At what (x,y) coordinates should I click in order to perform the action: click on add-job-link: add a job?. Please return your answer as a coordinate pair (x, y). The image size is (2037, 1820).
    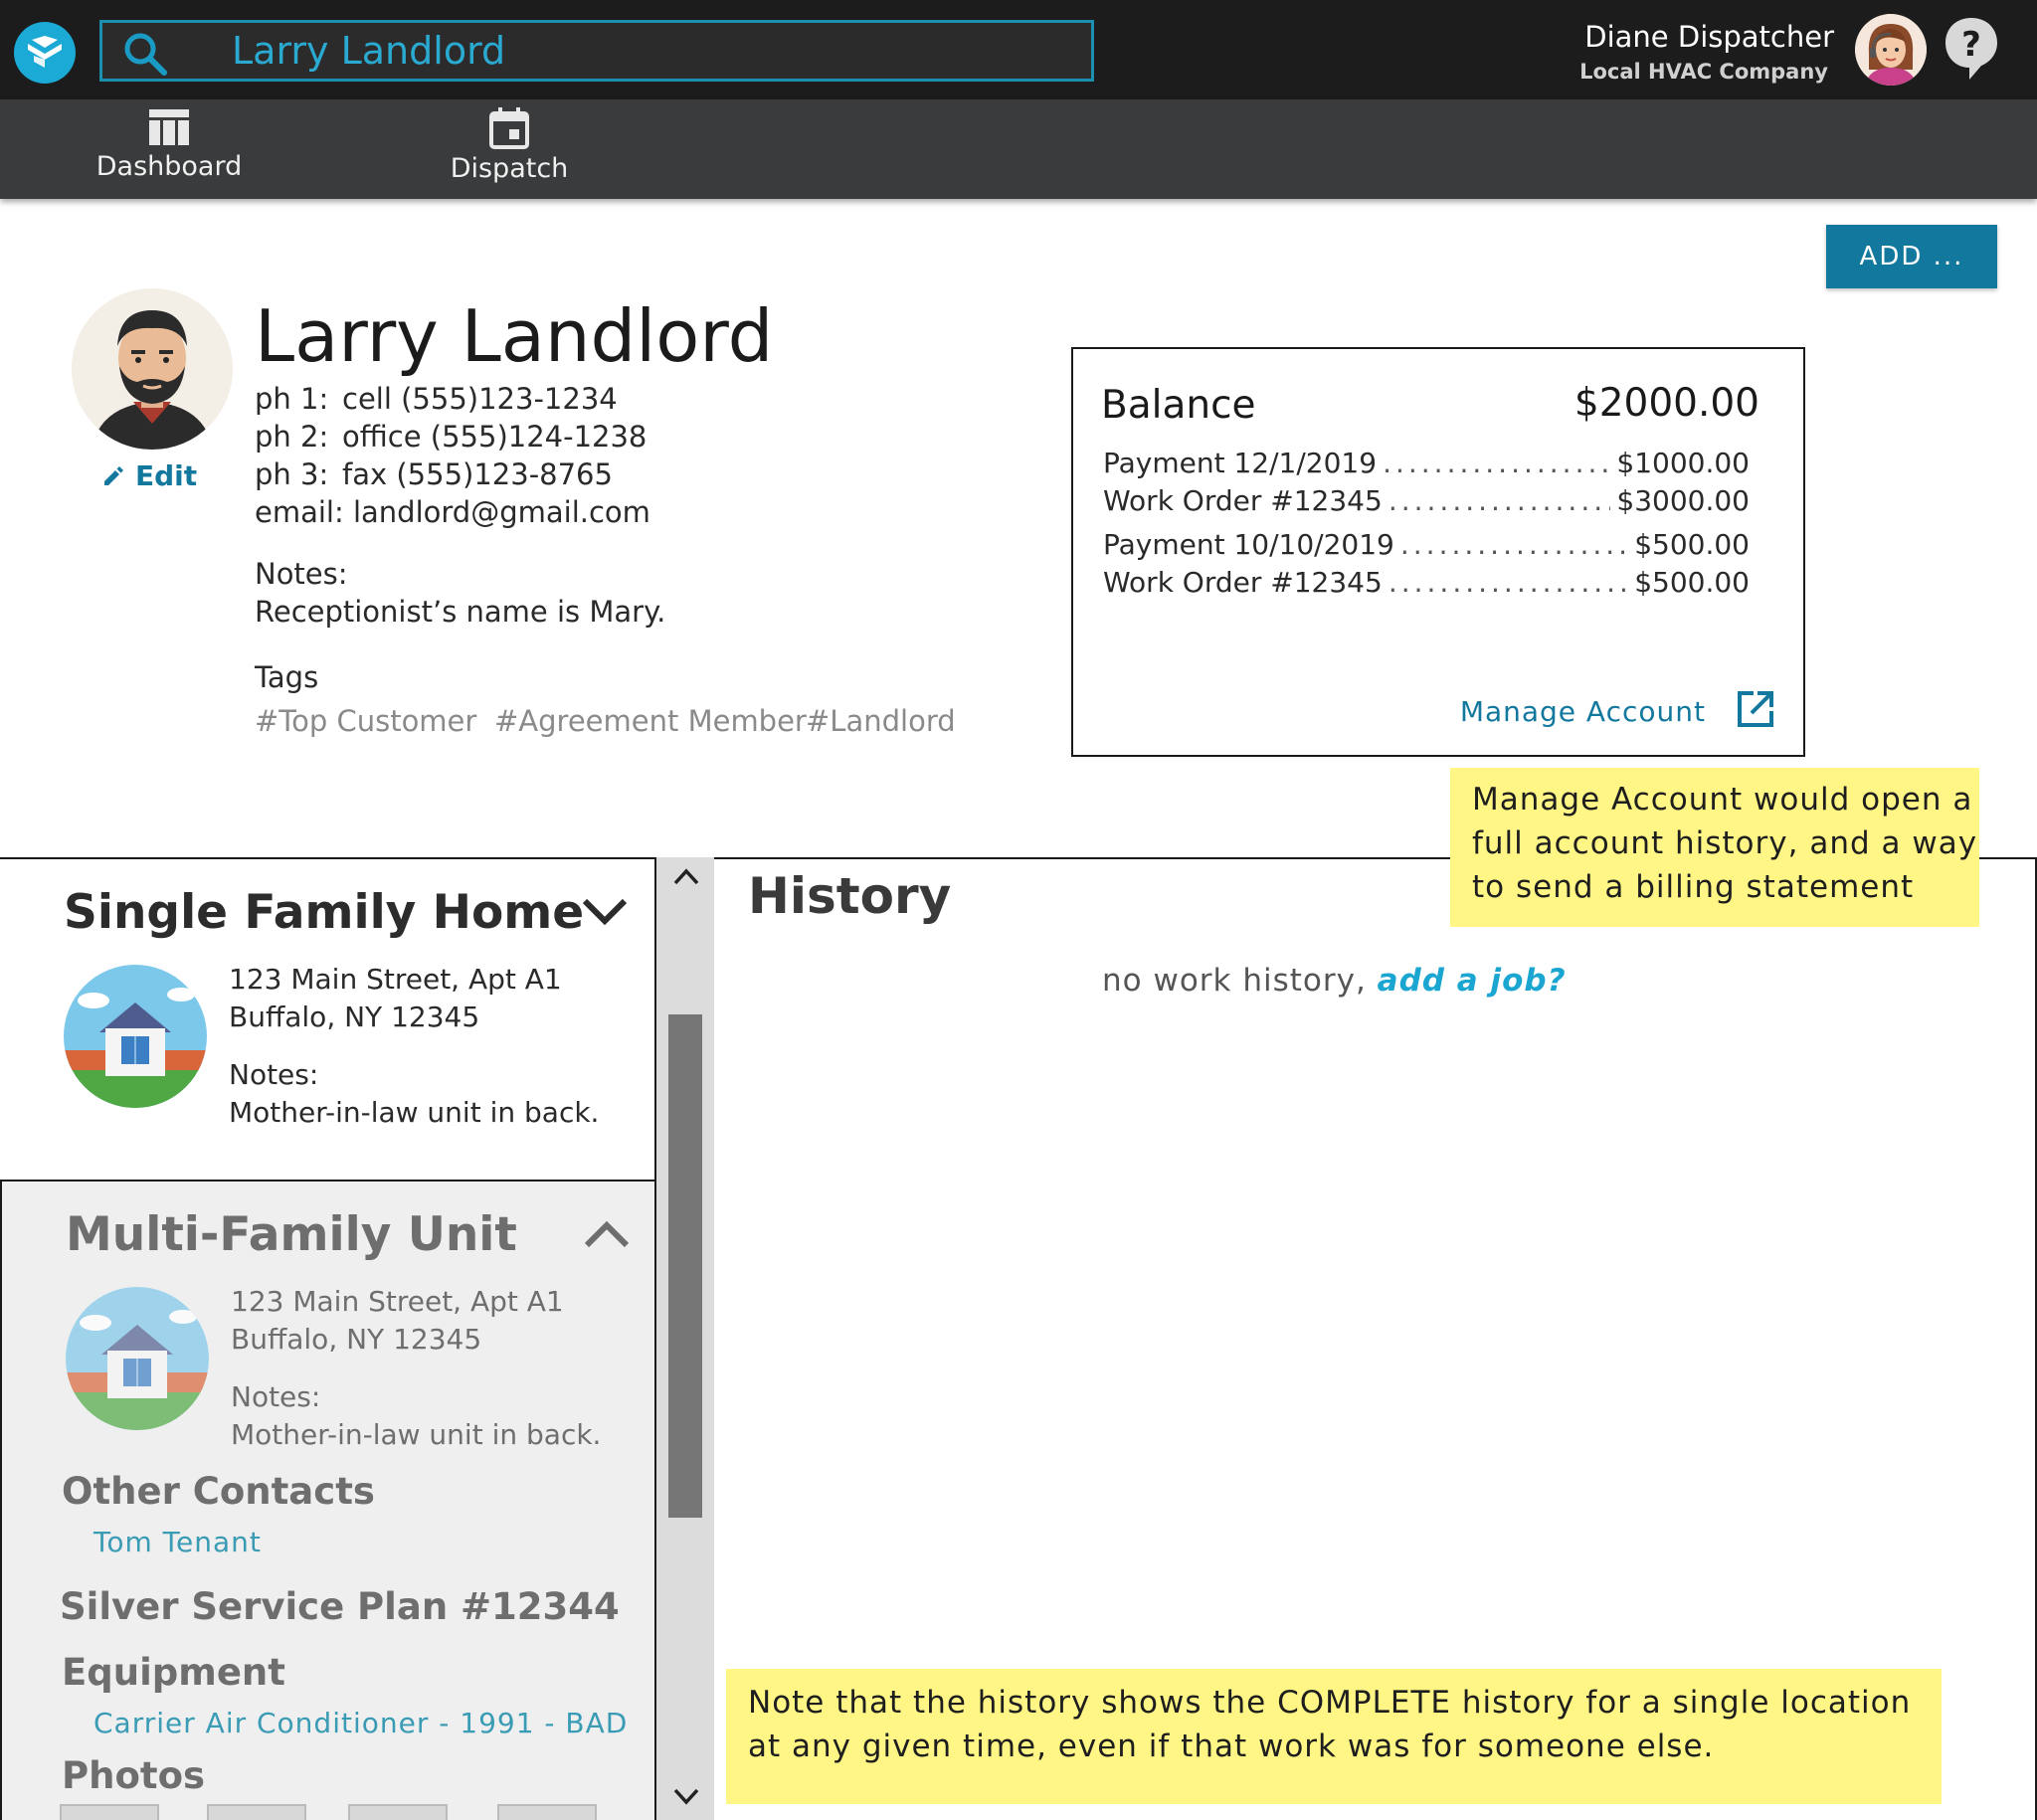
    Looking at the image, I should click on (1472, 981).